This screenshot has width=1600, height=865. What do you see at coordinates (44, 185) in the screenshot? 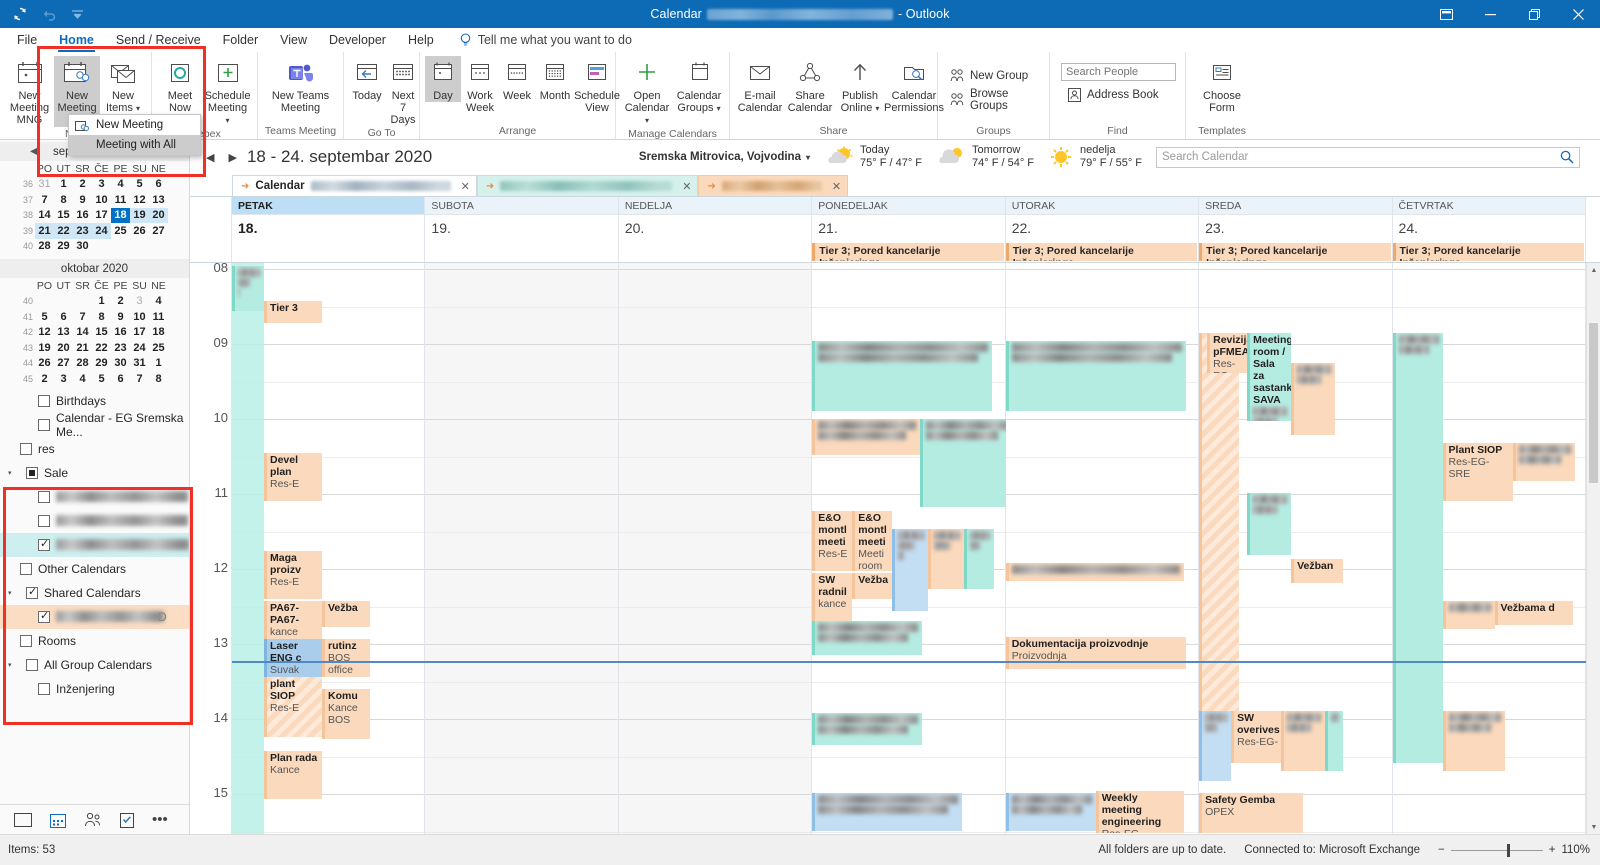
I see `minical-day: 31` at bounding box center [44, 185].